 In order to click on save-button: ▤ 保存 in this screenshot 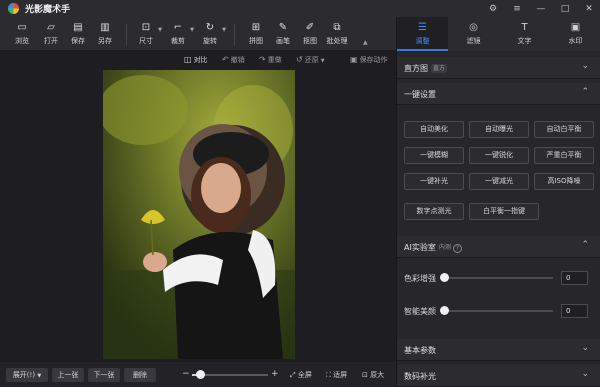, I will do `click(78, 33)`.